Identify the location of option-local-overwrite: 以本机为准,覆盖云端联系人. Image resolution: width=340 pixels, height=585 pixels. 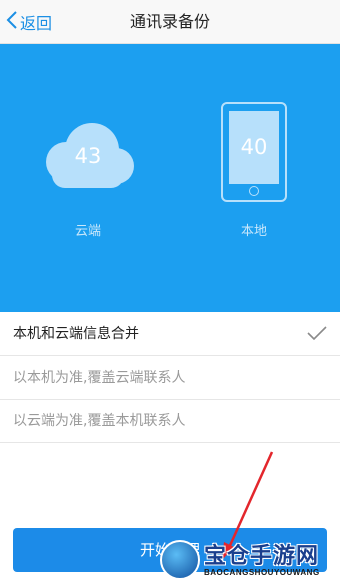
(170, 378).